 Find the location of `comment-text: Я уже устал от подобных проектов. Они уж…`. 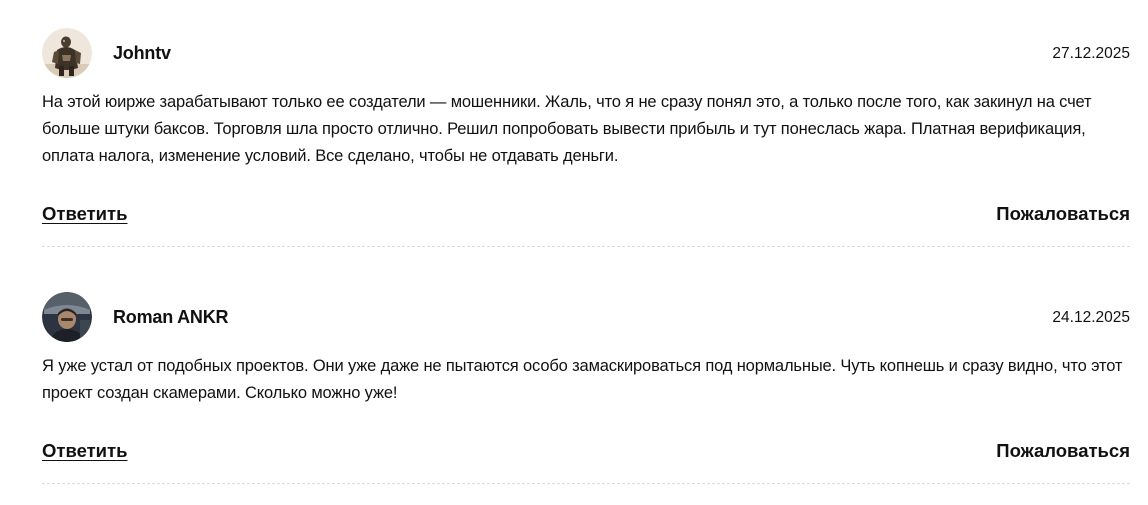

comment-text: Я уже устал от подобных проектов. Они уж… is located at coordinates (582, 379).